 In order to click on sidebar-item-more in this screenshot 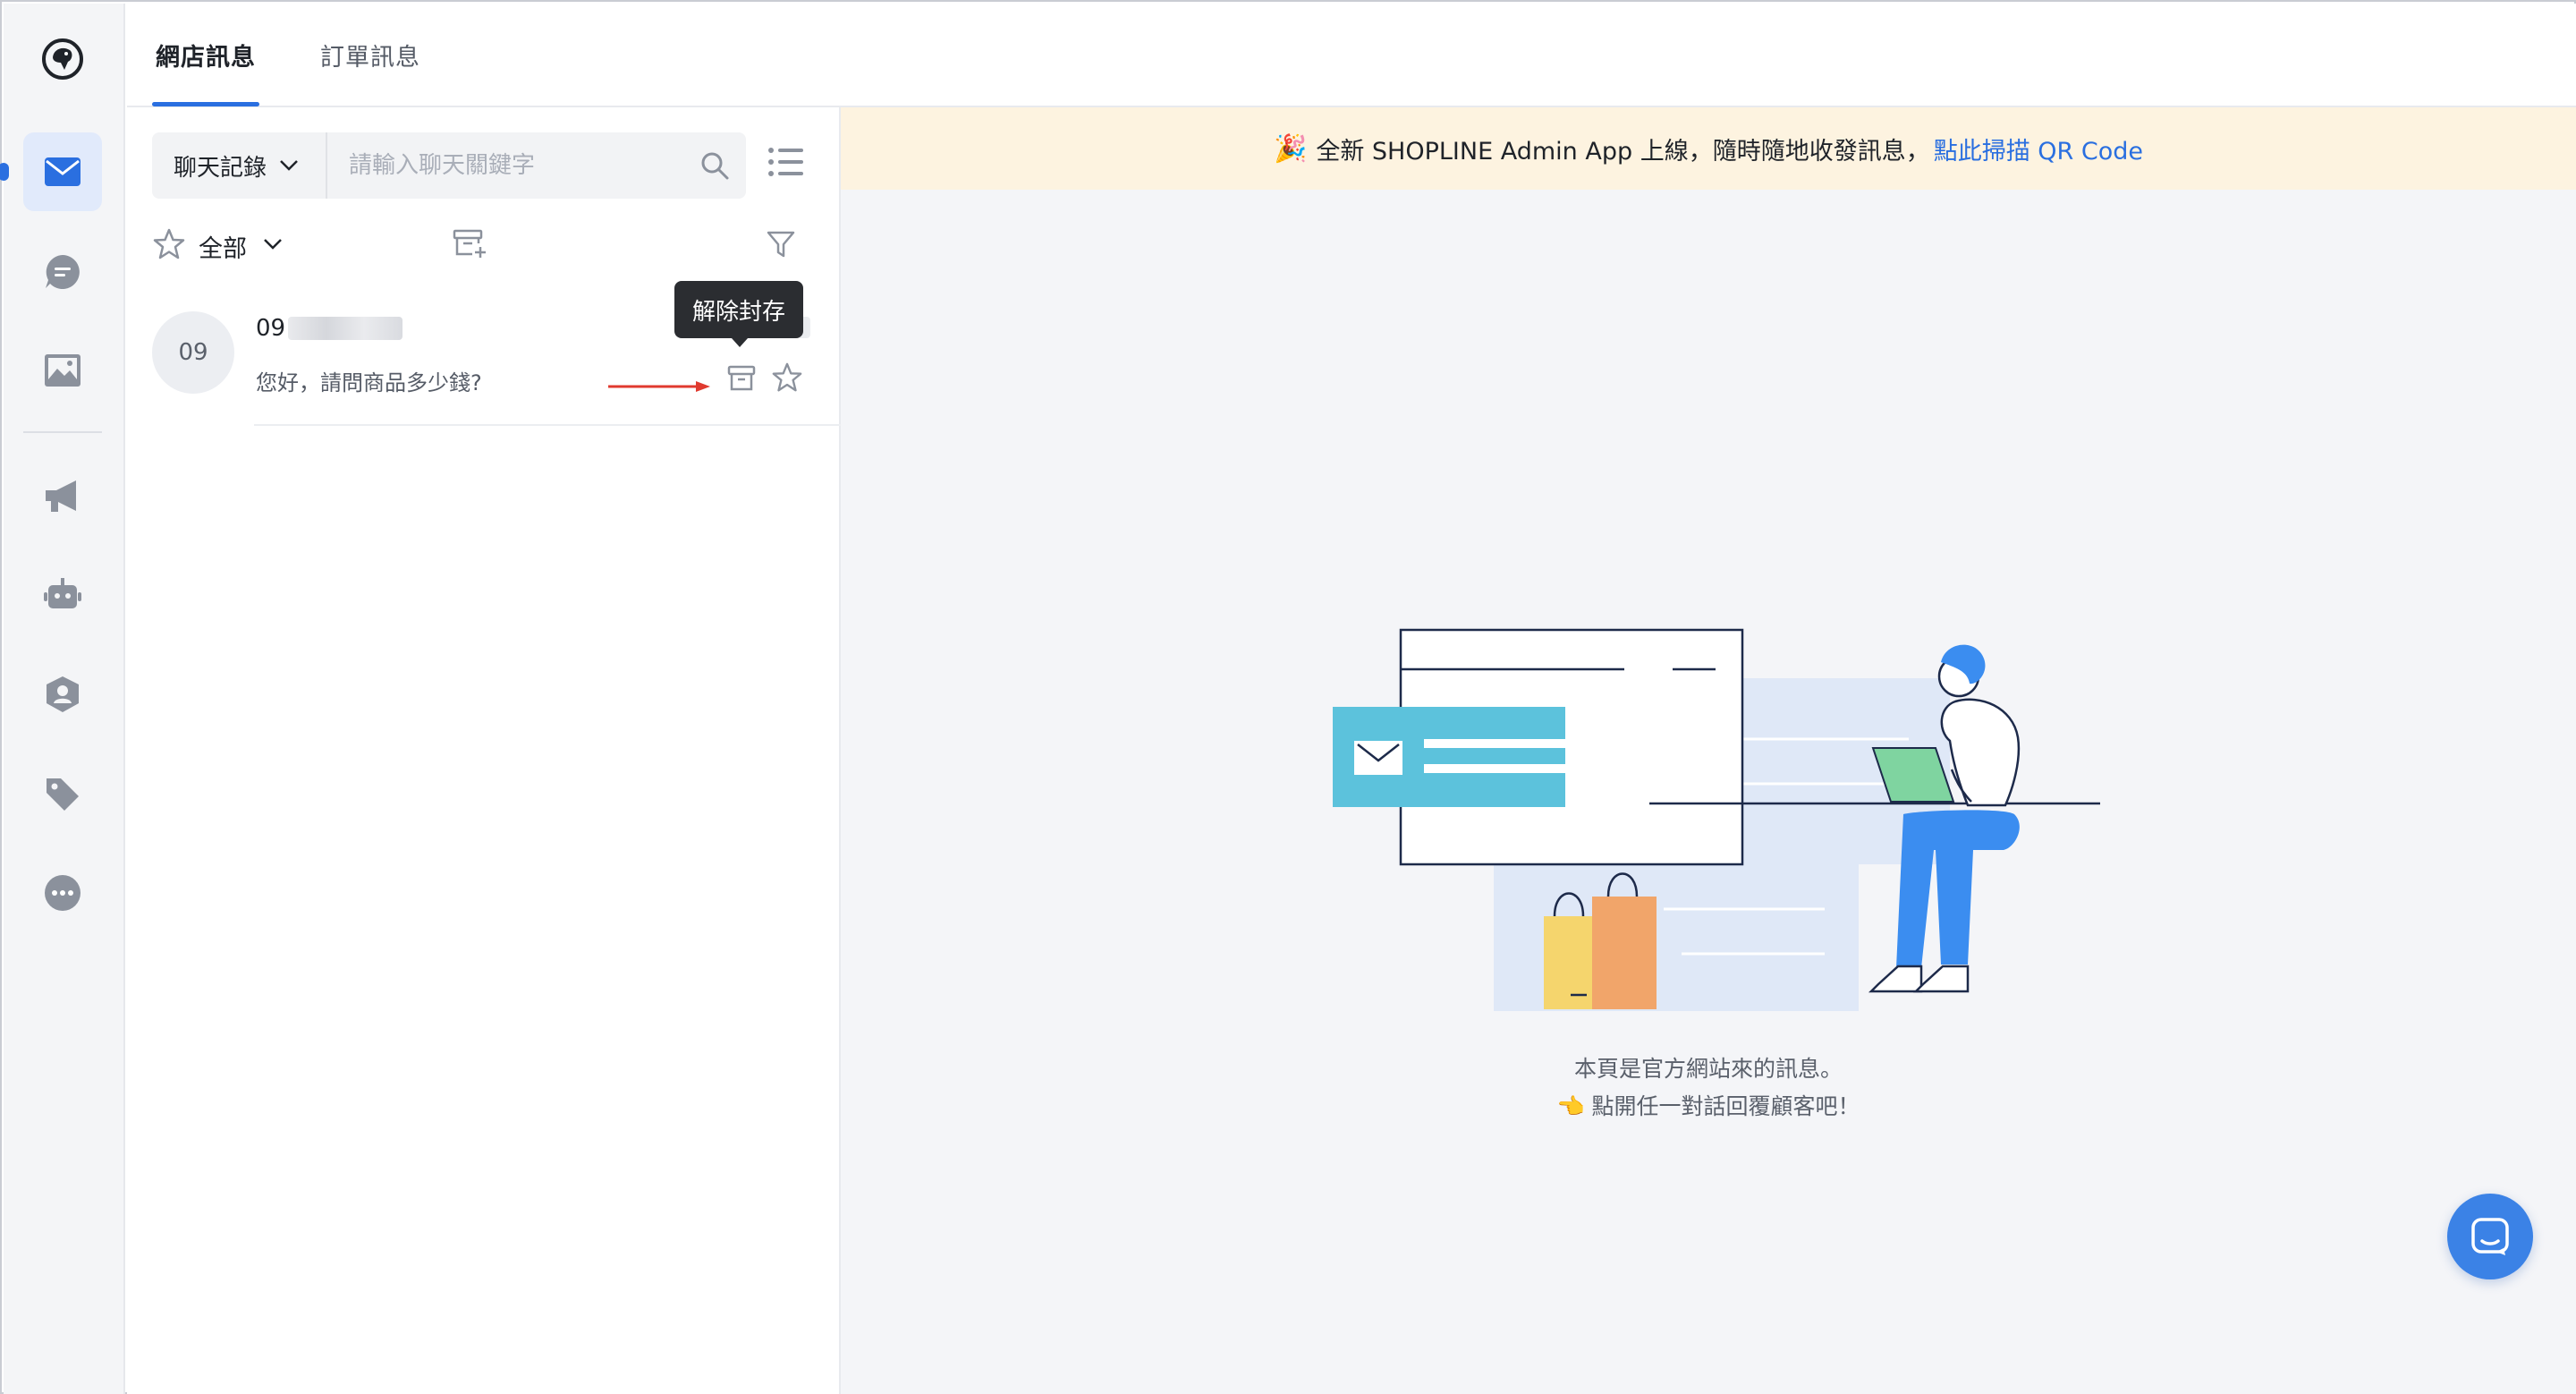, I will do `click(62, 893)`.